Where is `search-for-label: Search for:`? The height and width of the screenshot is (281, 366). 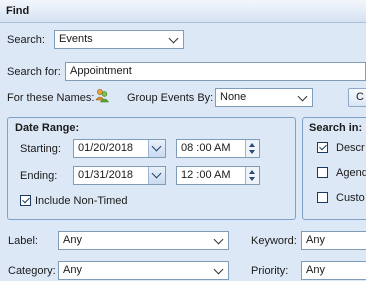 search-for-label: Search for: is located at coordinates (34, 72).